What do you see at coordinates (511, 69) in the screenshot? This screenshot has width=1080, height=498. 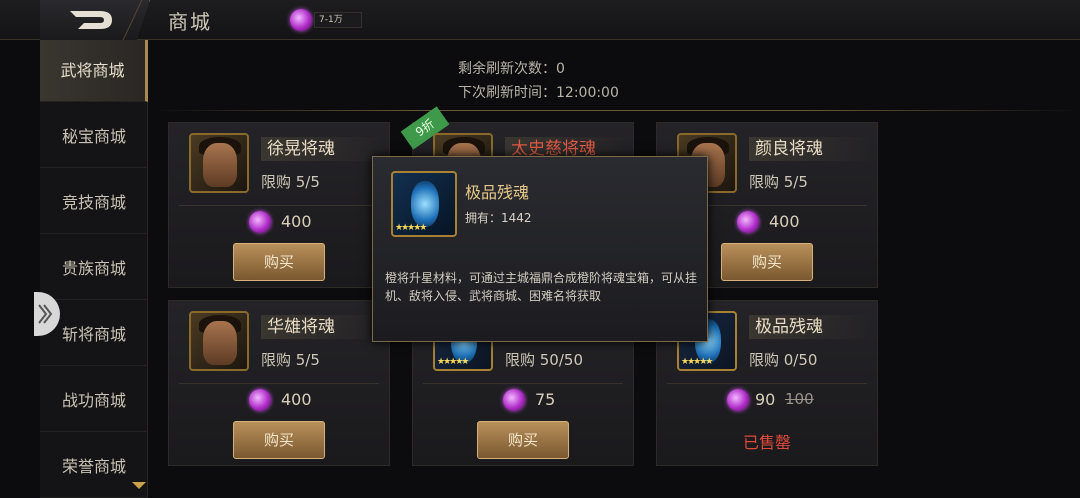 I see `refresh-remaining: 剩余刷新次数：0` at bounding box center [511, 69].